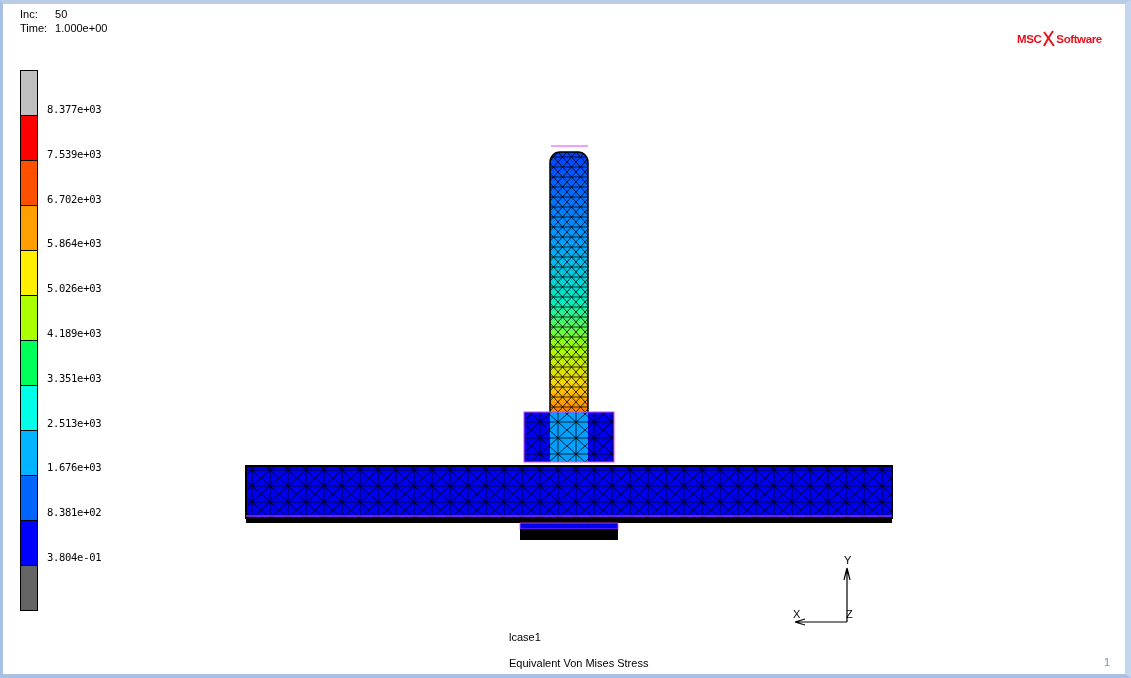  I want to click on legend-value-label: 5.026e+03, so click(74, 288).